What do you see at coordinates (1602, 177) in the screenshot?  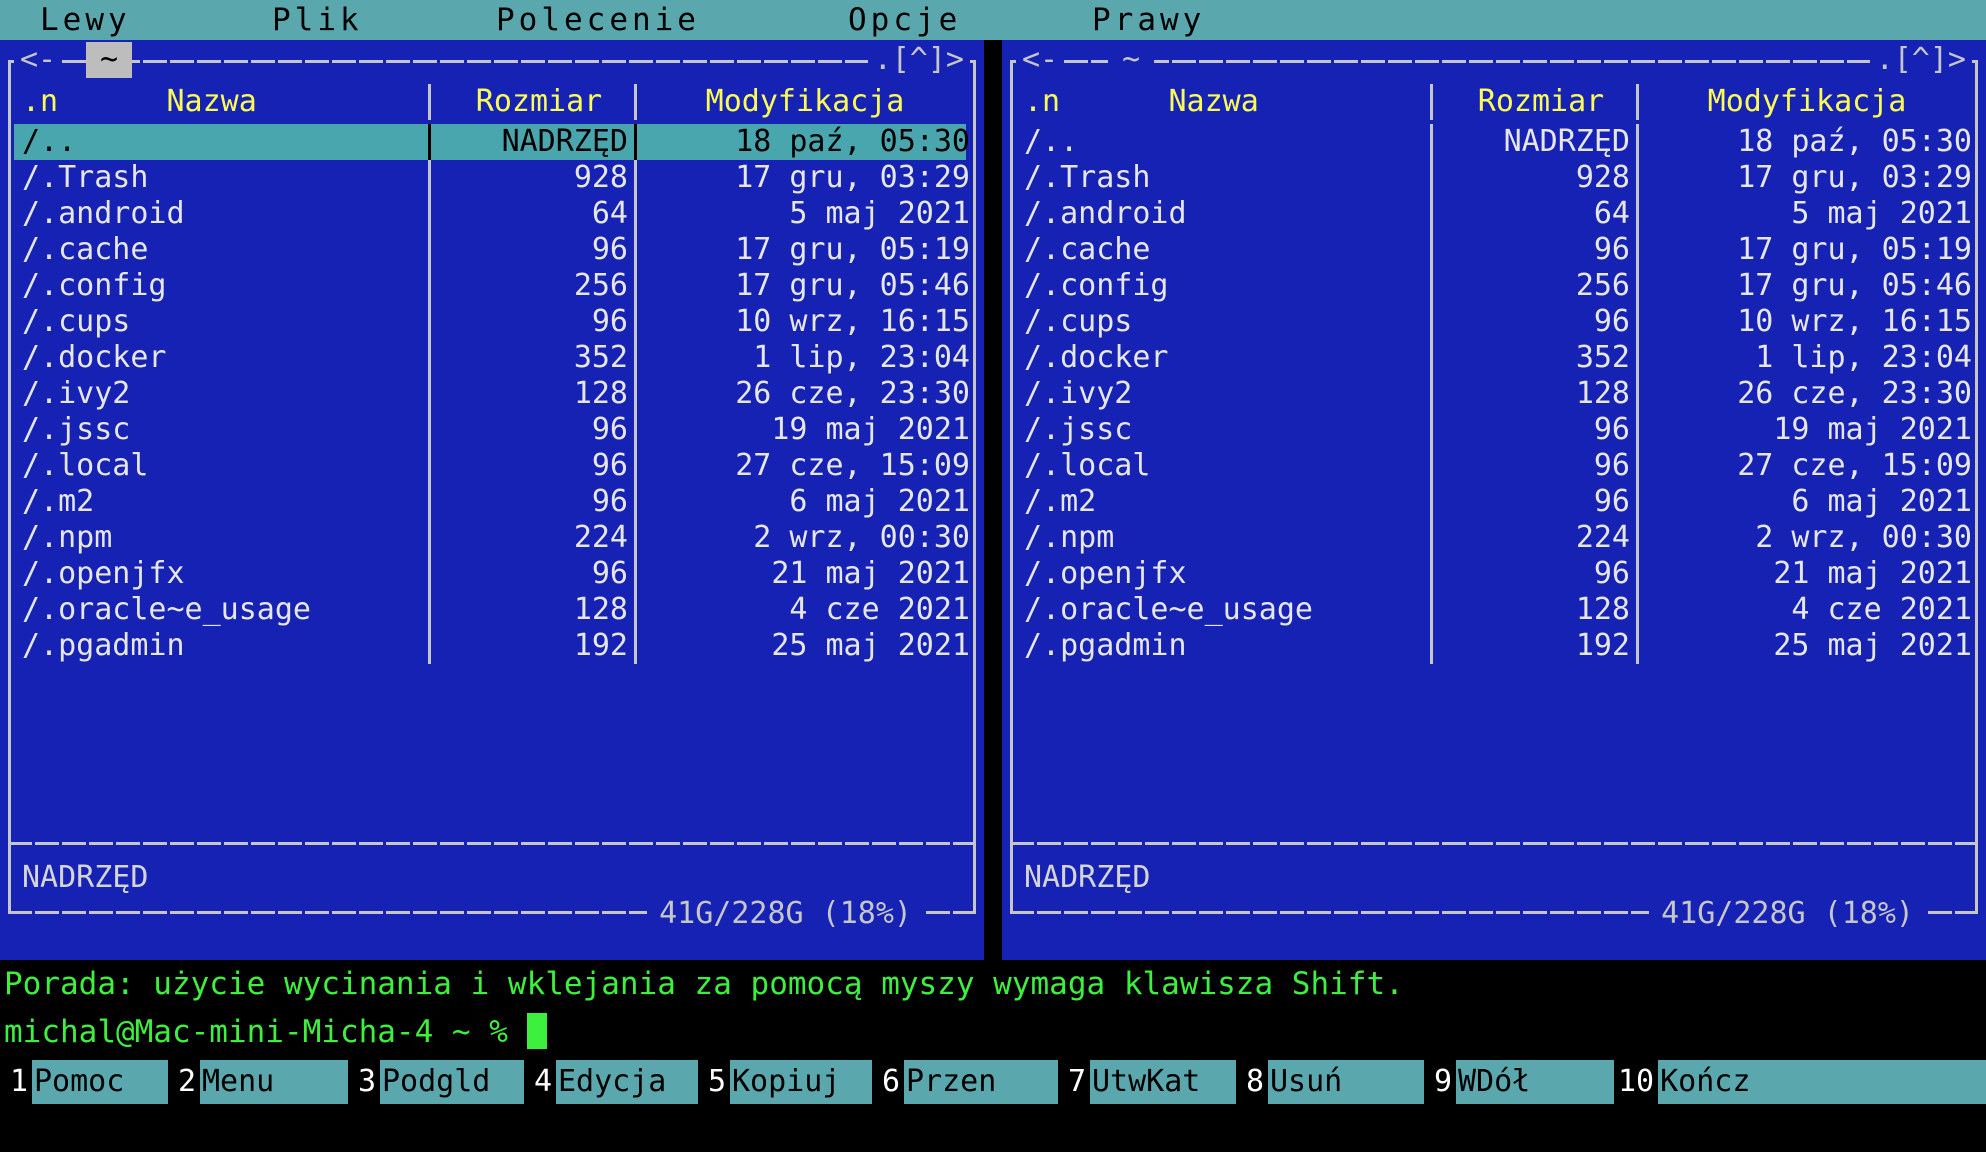 I see `file-size: 928` at bounding box center [1602, 177].